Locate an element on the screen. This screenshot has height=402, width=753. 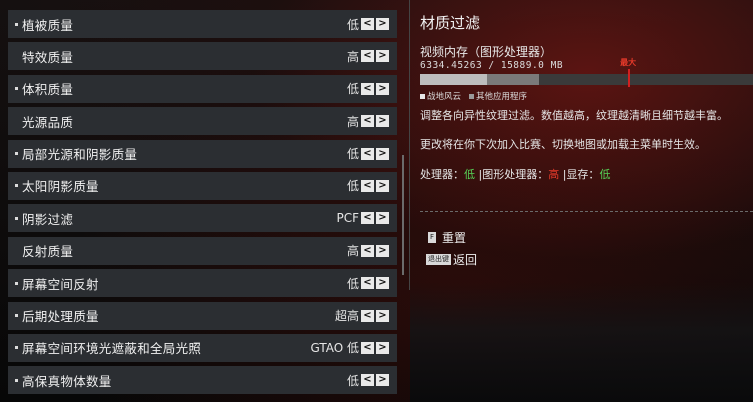
setting-label: 屏幕空间环境光遮蔽和全局光照 is located at coordinates (112, 349).